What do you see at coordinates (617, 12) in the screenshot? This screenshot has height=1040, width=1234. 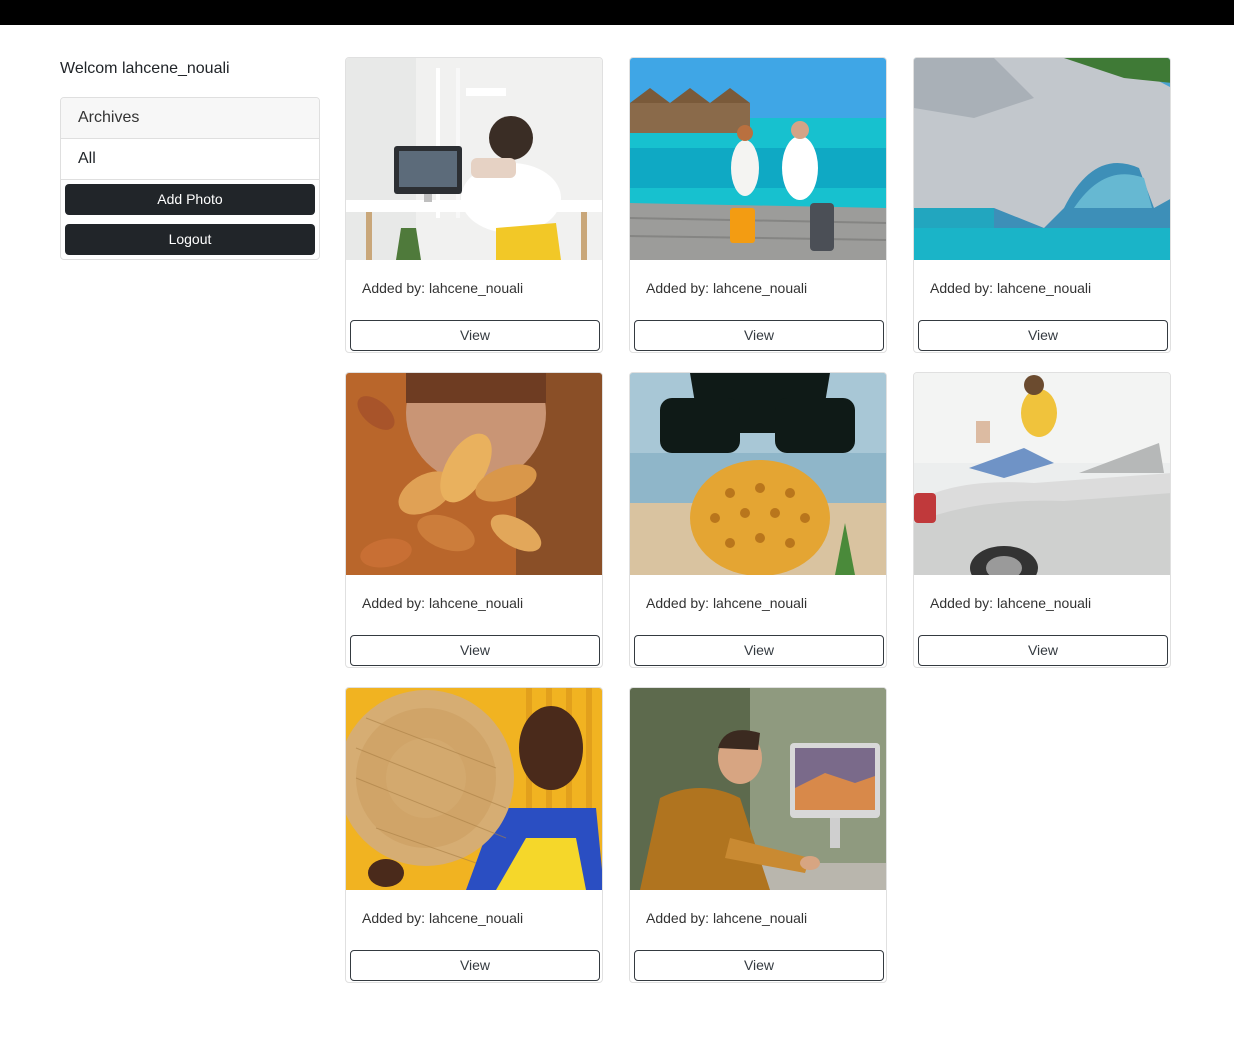 I see `top-navbar` at bounding box center [617, 12].